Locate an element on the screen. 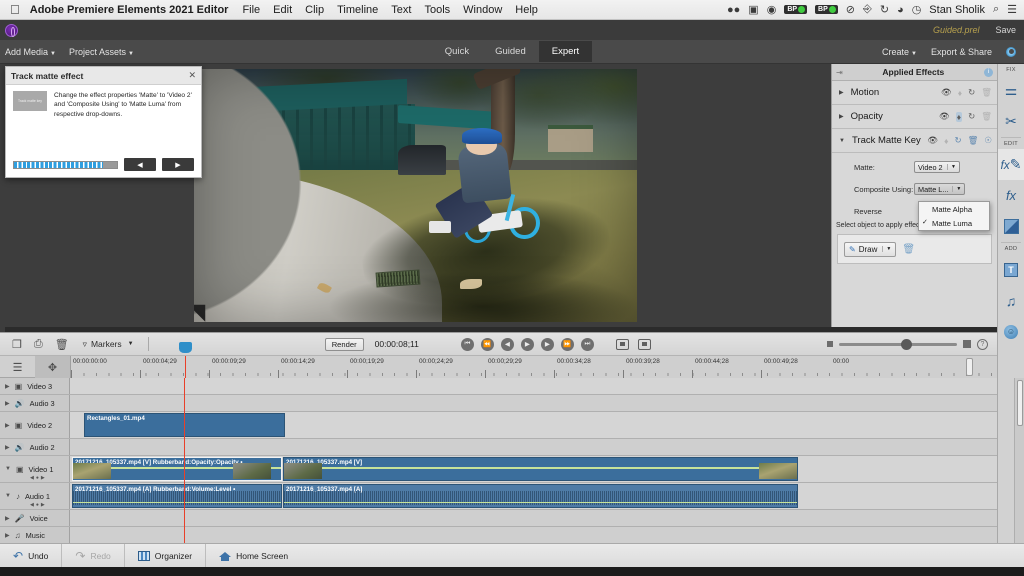 The height and width of the screenshot is (576, 1024). track-header-music: ▶ ♫ Music is located at coordinates (35, 535).